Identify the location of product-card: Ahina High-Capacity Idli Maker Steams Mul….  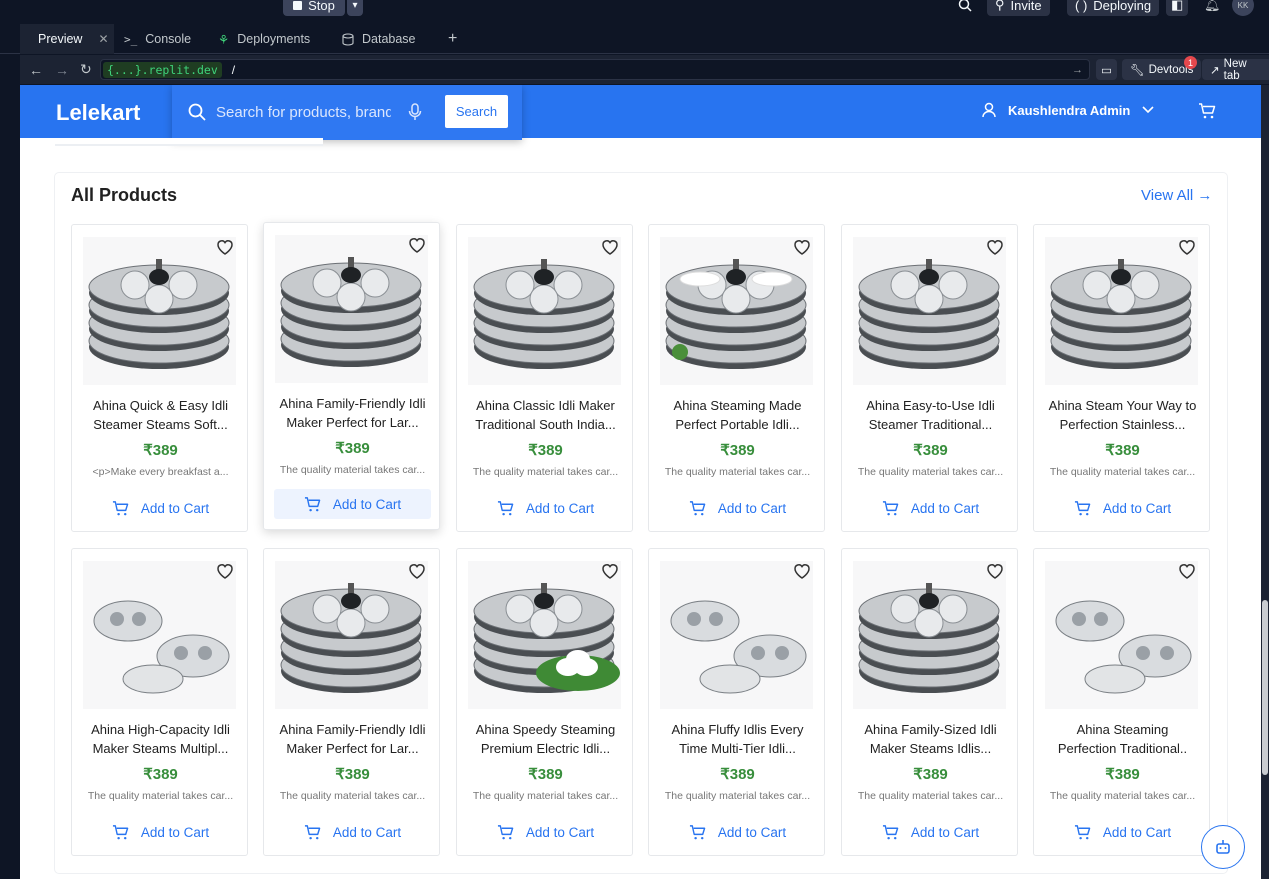
(159, 702).